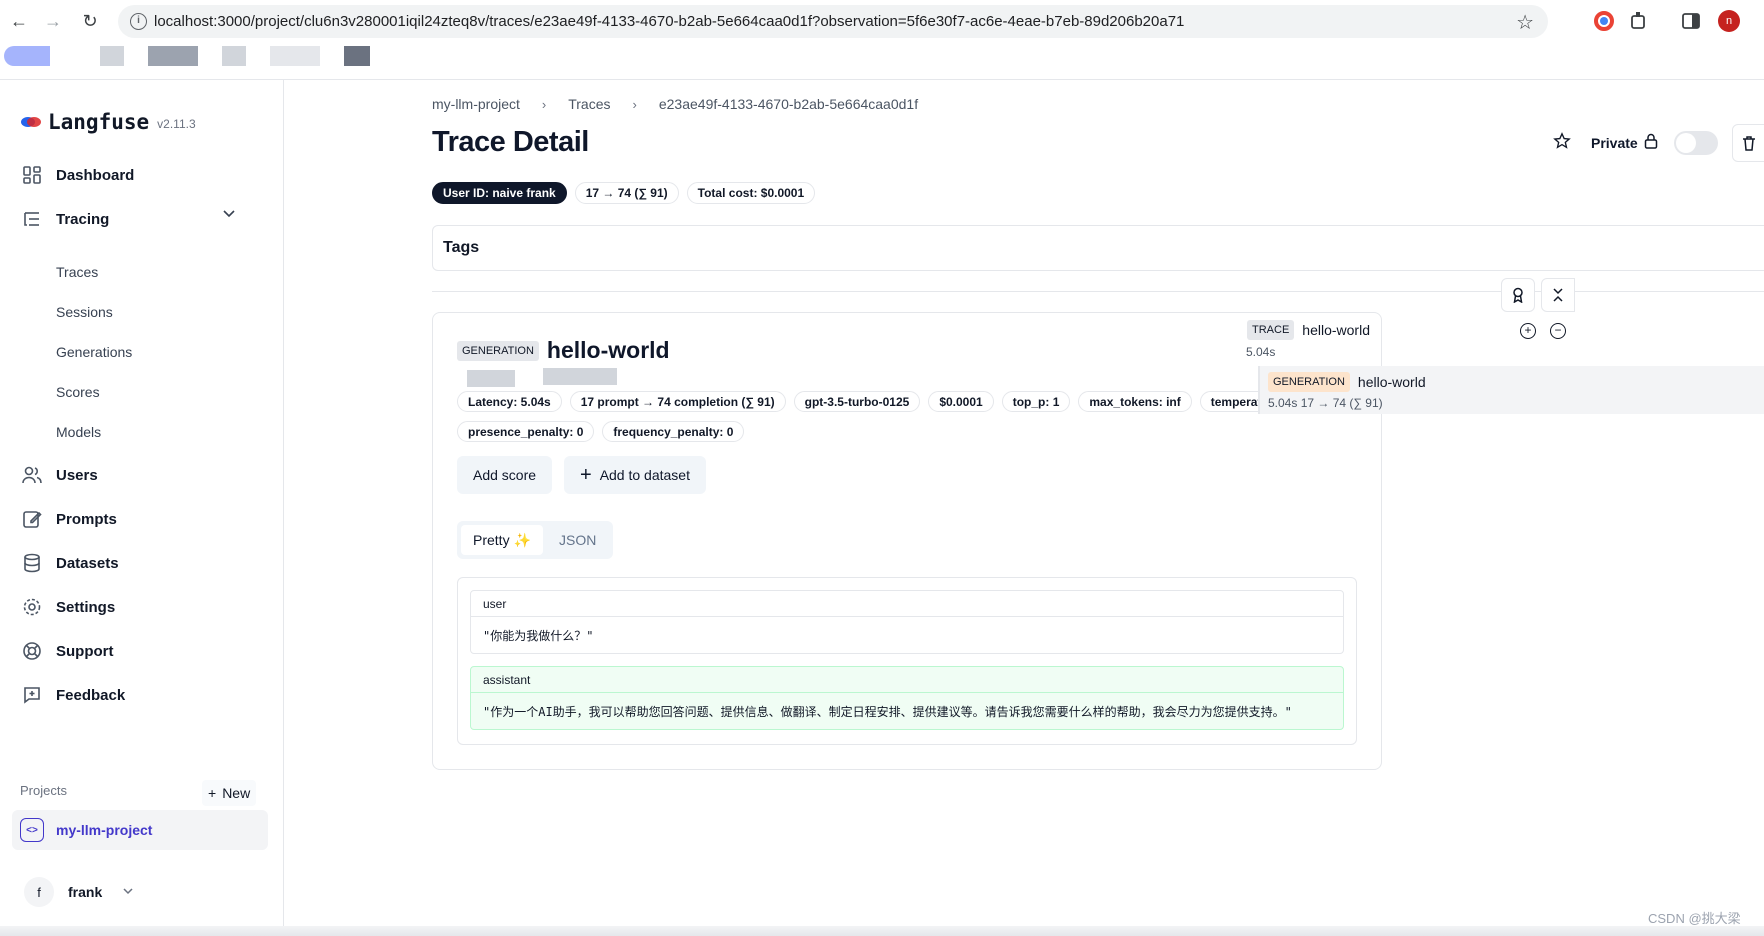 The image size is (1764, 936). I want to click on breadcrumb-traces: Traces, so click(589, 104).